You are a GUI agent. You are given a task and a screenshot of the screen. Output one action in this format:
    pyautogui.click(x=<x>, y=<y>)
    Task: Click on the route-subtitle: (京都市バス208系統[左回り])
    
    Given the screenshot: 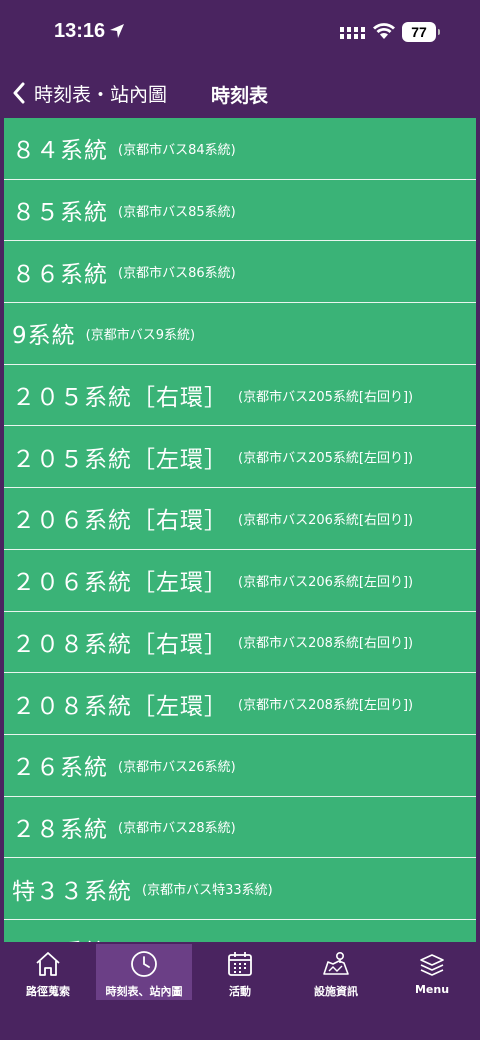 What is the action you would take?
    pyautogui.click(x=326, y=706)
    